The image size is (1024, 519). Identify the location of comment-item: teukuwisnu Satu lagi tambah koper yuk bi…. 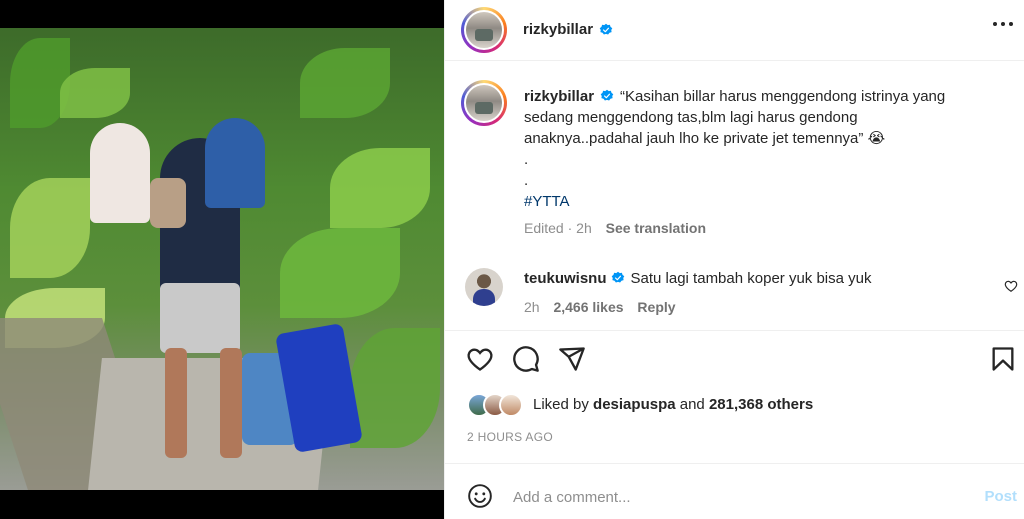
(759, 293).